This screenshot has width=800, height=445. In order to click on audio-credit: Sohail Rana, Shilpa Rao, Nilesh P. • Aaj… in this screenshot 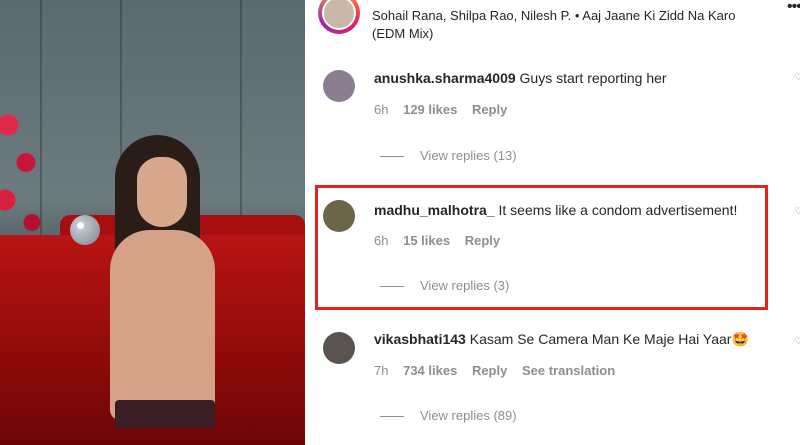, I will do `click(572, 25)`.